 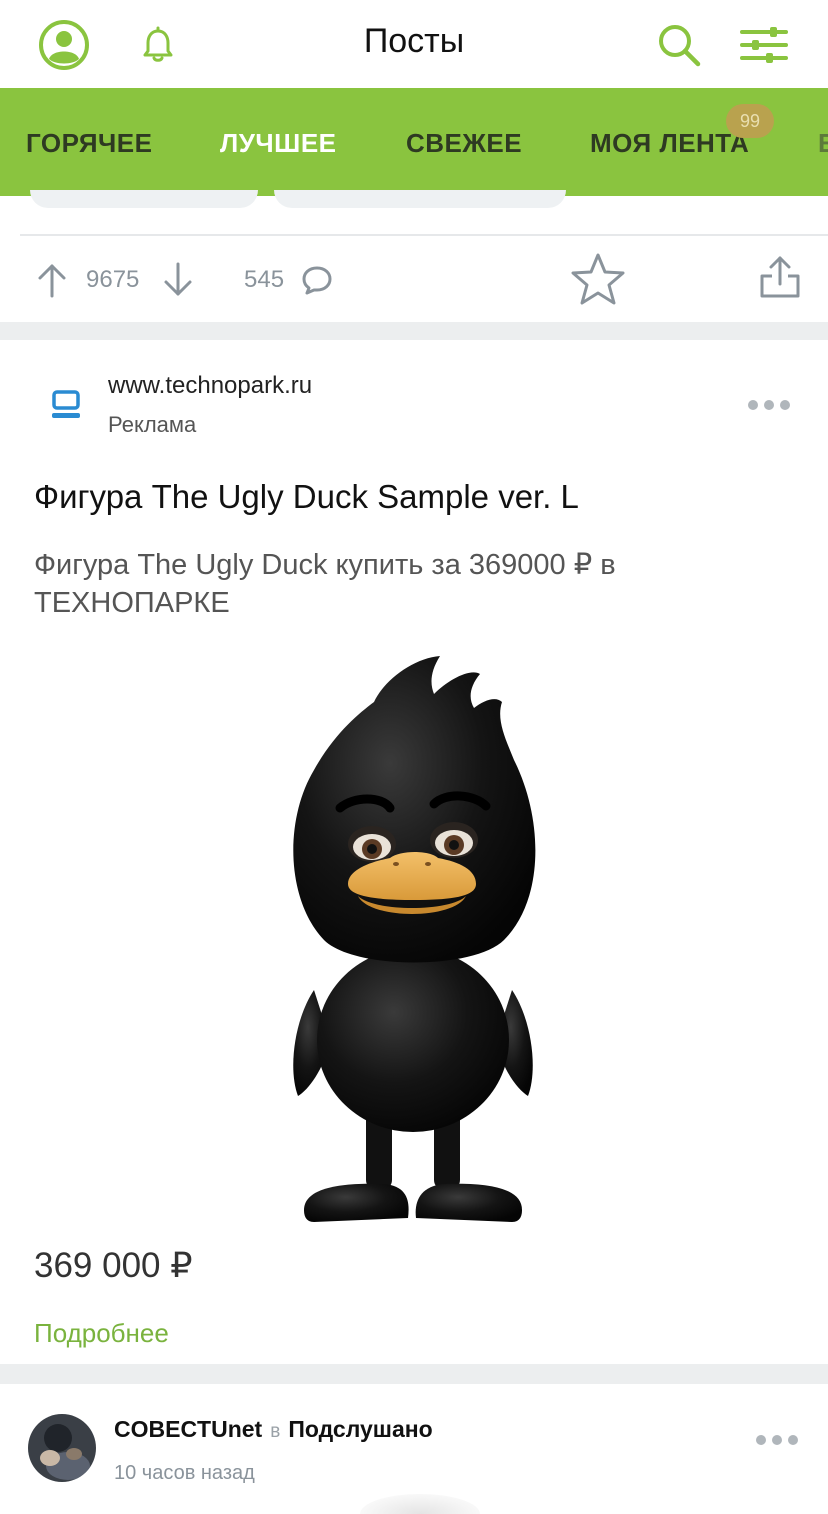 What do you see at coordinates (52, 280) in the screenshot?
I see `upvote-icon` at bounding box center [52, 280].